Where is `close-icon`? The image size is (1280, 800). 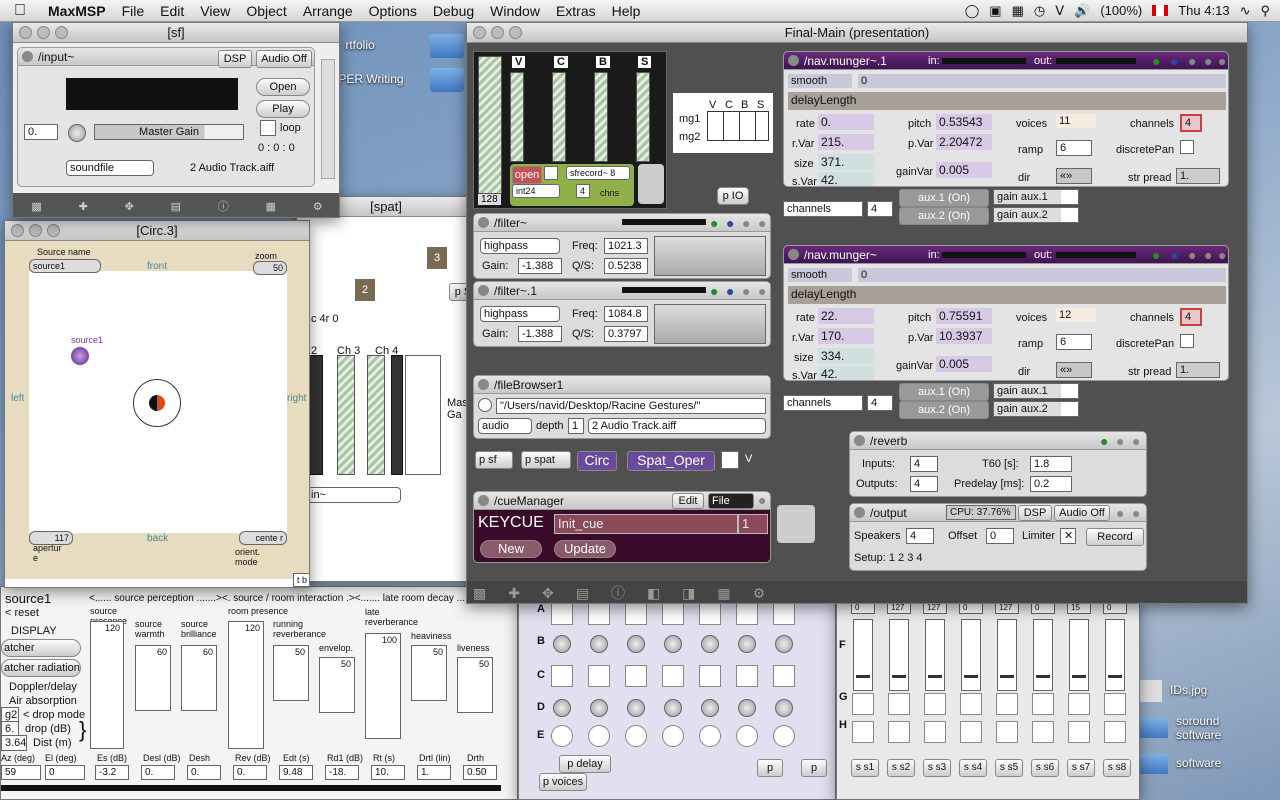
close-icon is located at coordinates (17, 230).